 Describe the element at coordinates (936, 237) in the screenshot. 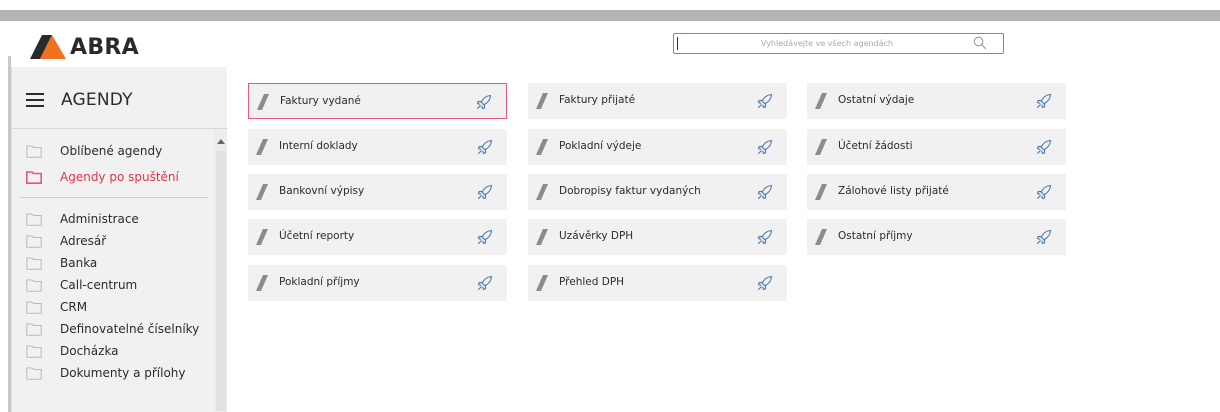

I see `agenda-tile: Ostatní příjmy` at that location.